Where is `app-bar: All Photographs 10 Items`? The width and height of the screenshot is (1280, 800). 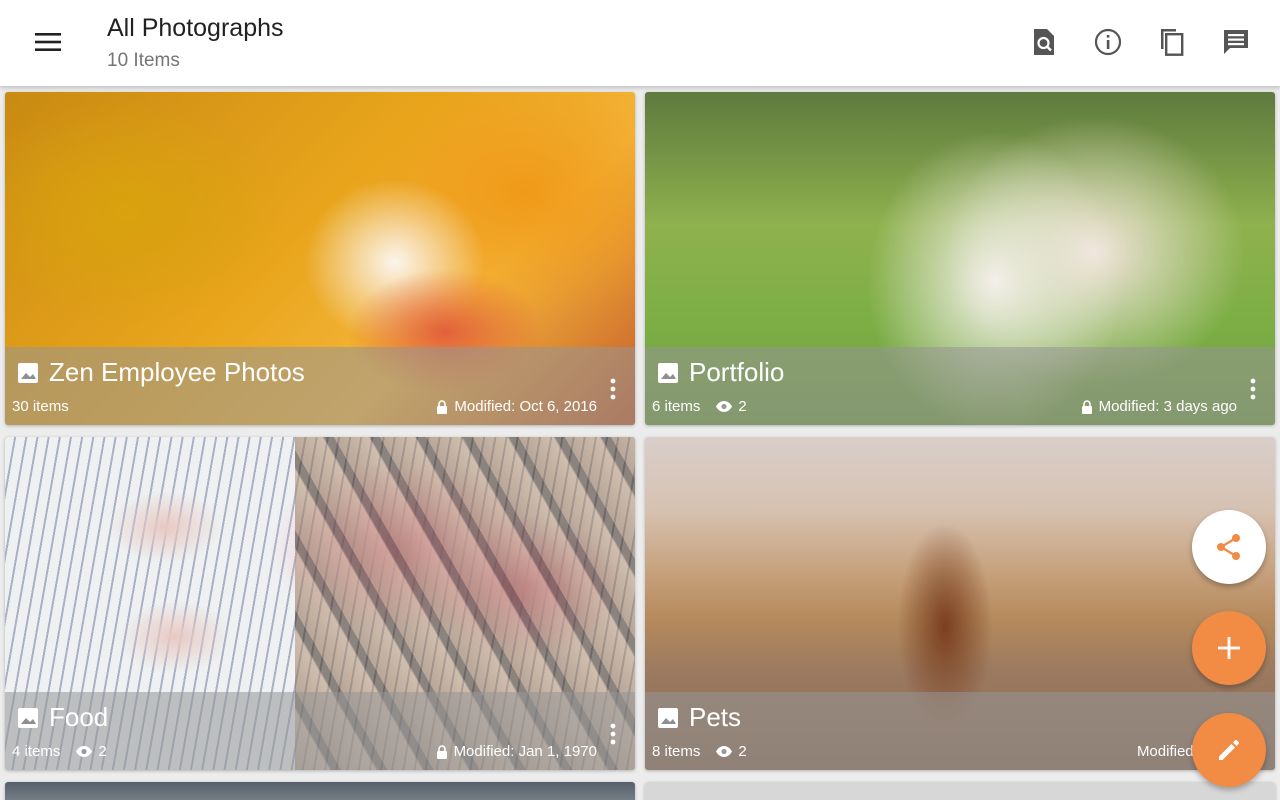 app-bar: All Photographs 10 Items is located at coordinates (640, 43).